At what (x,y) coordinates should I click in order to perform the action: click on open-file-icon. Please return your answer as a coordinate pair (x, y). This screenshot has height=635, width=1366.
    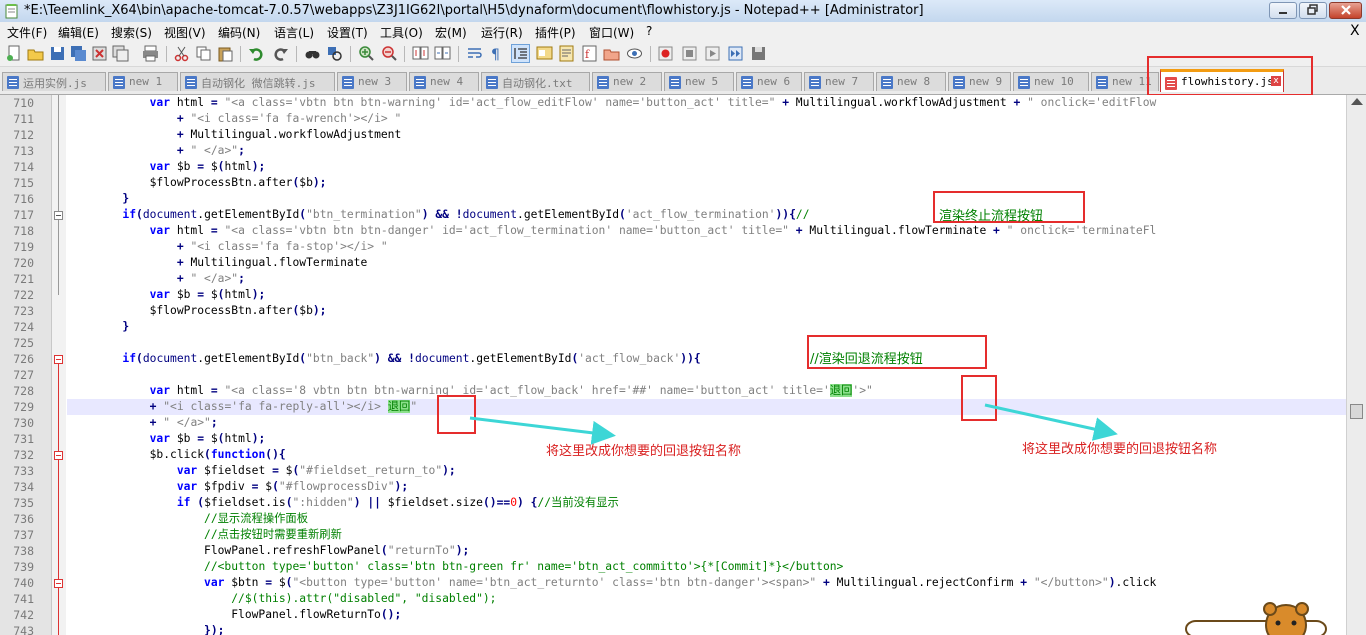
    Looking at the image, I should click on (35, 53).